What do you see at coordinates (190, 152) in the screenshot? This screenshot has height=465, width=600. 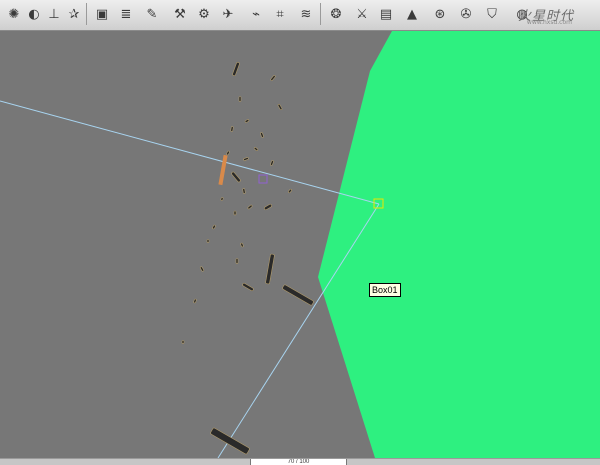 I see `link-line-top` at bounding box center [190, 152].